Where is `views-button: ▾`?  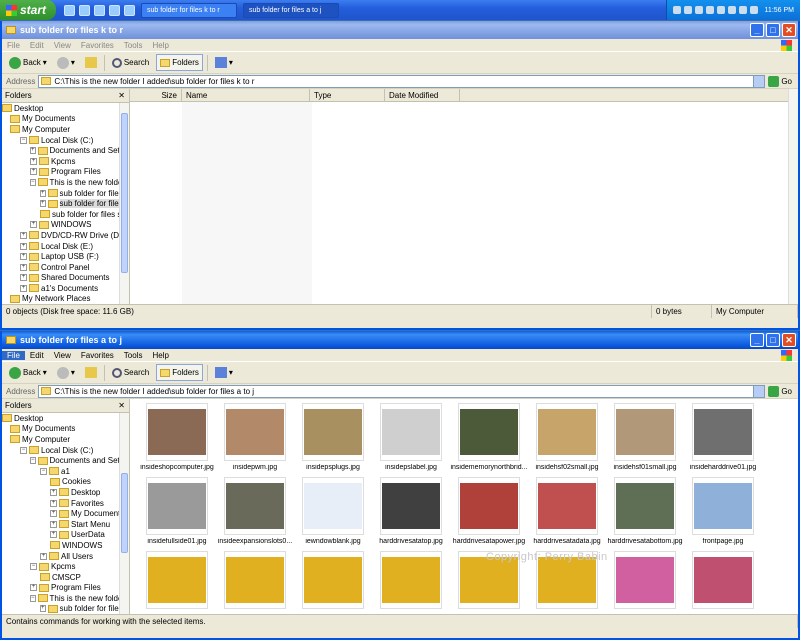 views-button: ▾ is located at coordinates (224, 372).